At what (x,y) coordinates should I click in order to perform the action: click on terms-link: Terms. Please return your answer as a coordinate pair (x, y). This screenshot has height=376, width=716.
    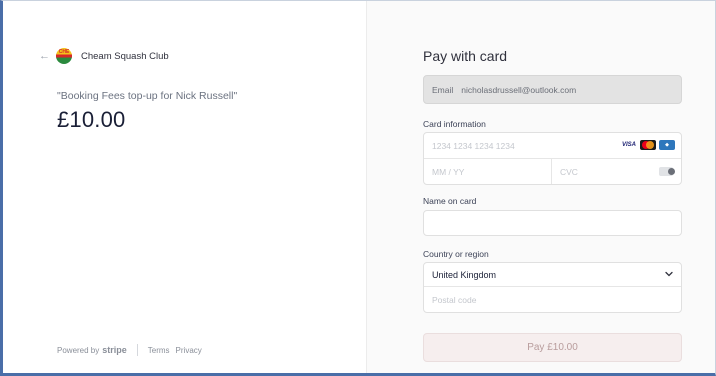
    Looking at the image, I should click on (159, 350).